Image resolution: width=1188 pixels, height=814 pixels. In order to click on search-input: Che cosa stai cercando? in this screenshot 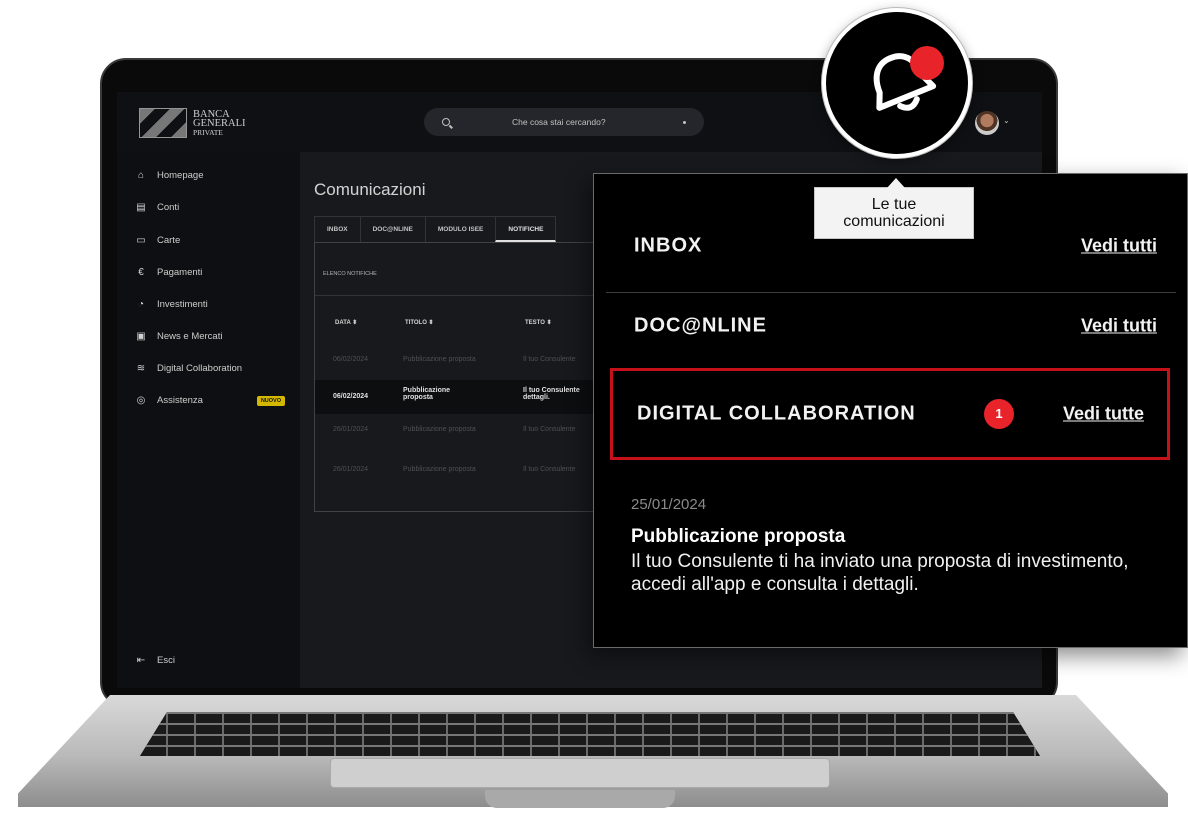, I will do `click(559, 122)`.